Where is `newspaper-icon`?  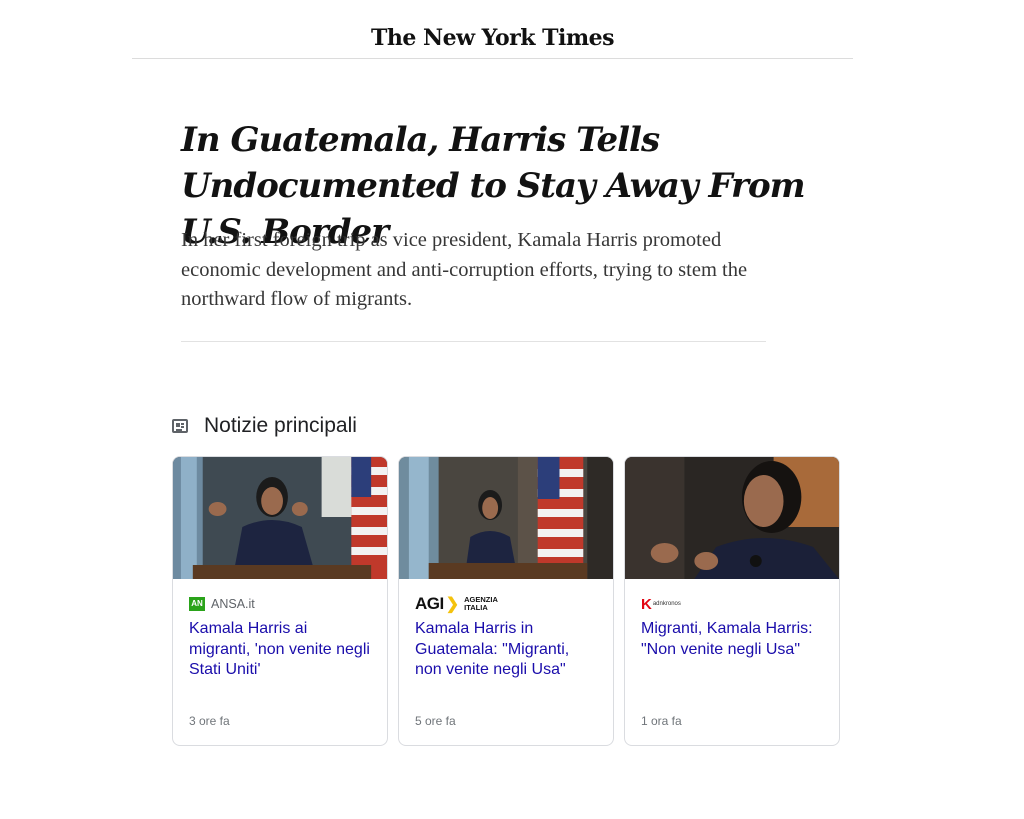 newspaper-icon is located at coordinates (180, 426).